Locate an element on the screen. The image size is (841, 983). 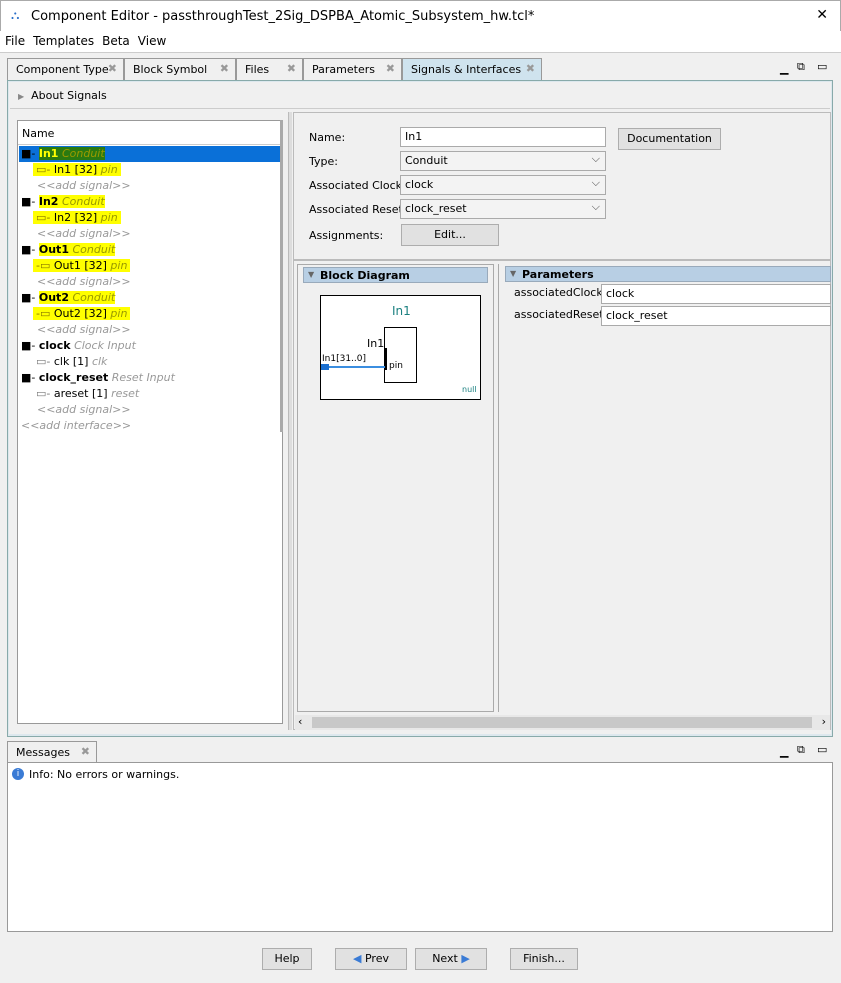
split-divider is located at coordinates (290, 421).